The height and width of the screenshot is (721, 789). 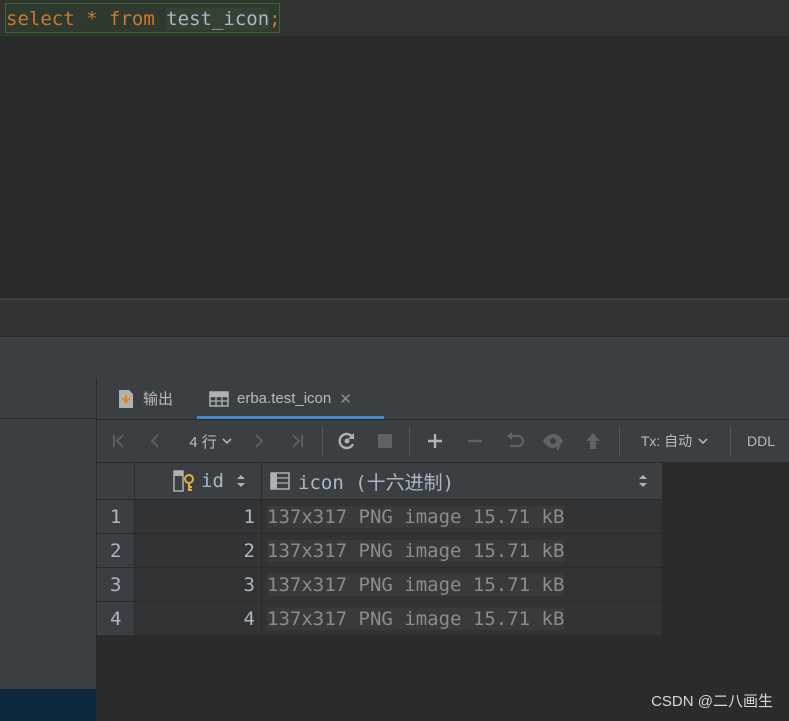 What do you see at coordinates (132, 19) in the screenshot?
I see `keyword-from: from` at bounding box center [132, 19].